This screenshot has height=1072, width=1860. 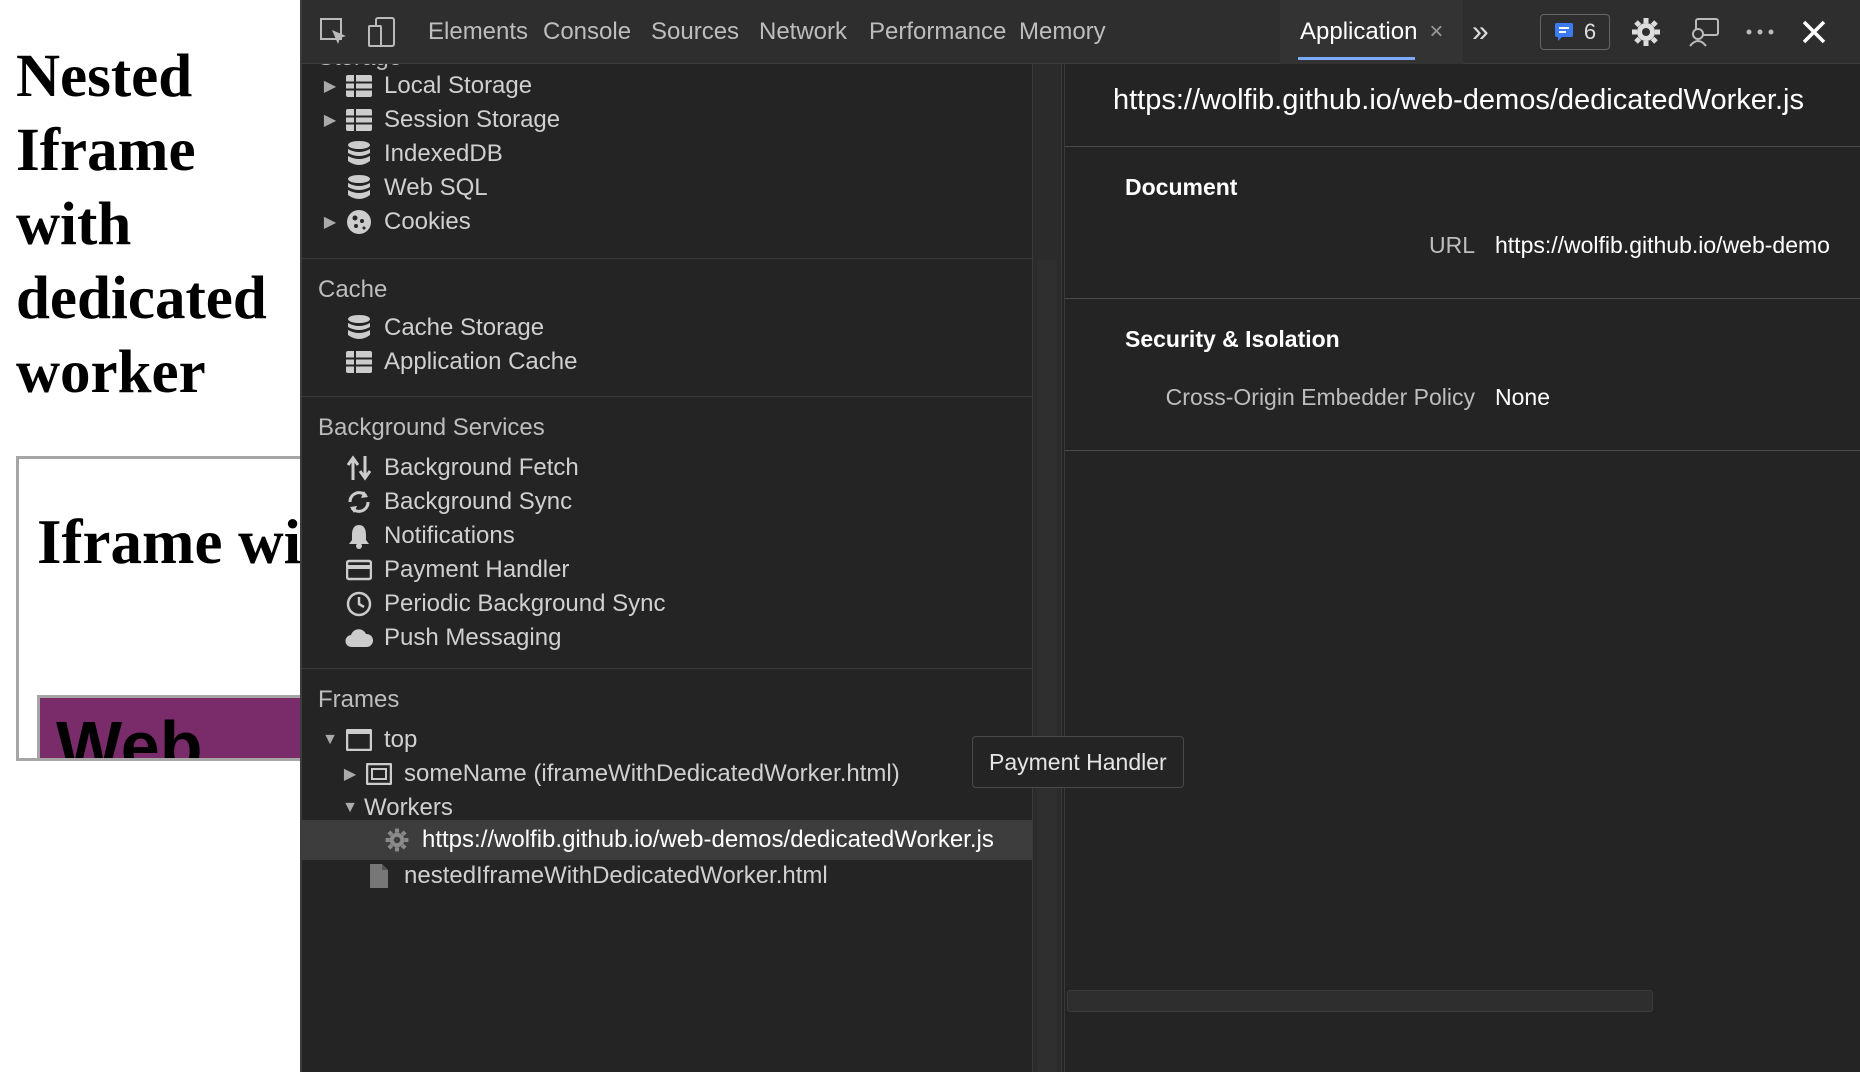 I want to click on bell-icon, so click(x=359, y=536).